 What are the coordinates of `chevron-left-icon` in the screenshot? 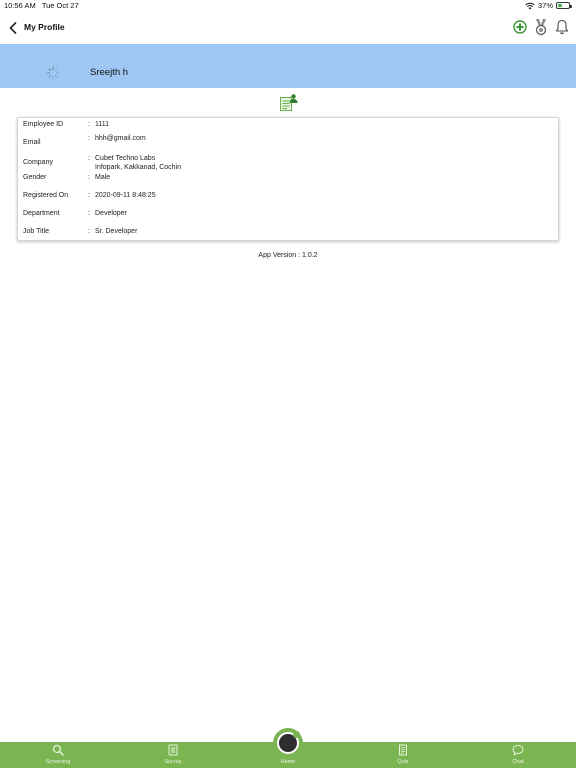 It's located at (13, 28).